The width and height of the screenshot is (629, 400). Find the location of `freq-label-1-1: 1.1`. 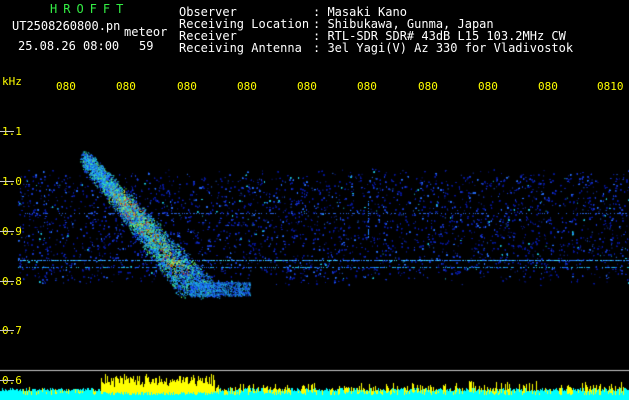

freq-label-1-1: 1.1 is located at coordinates (12, 131).